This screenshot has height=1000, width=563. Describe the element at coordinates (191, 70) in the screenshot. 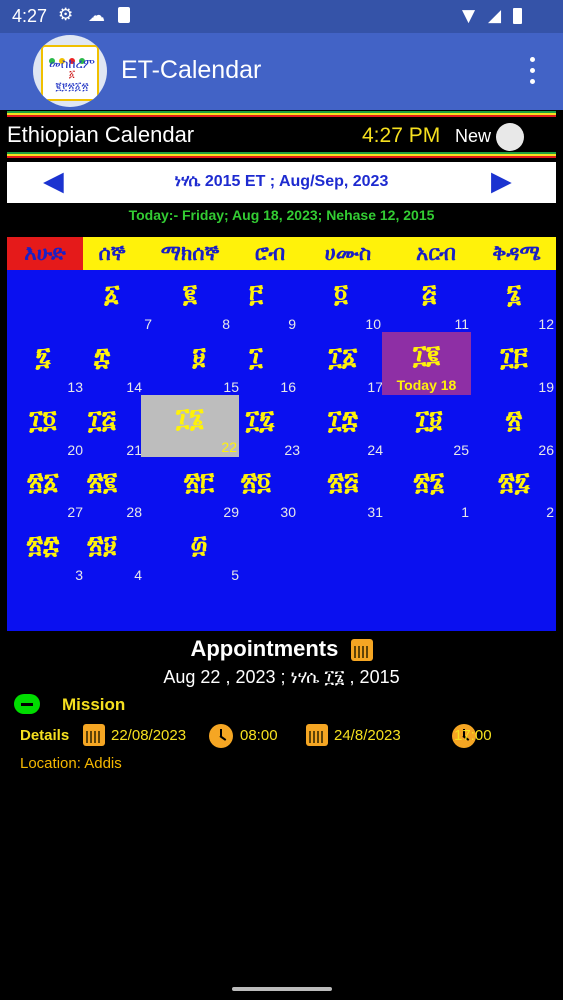

I see `app-title: ET-Calendar` at that location.